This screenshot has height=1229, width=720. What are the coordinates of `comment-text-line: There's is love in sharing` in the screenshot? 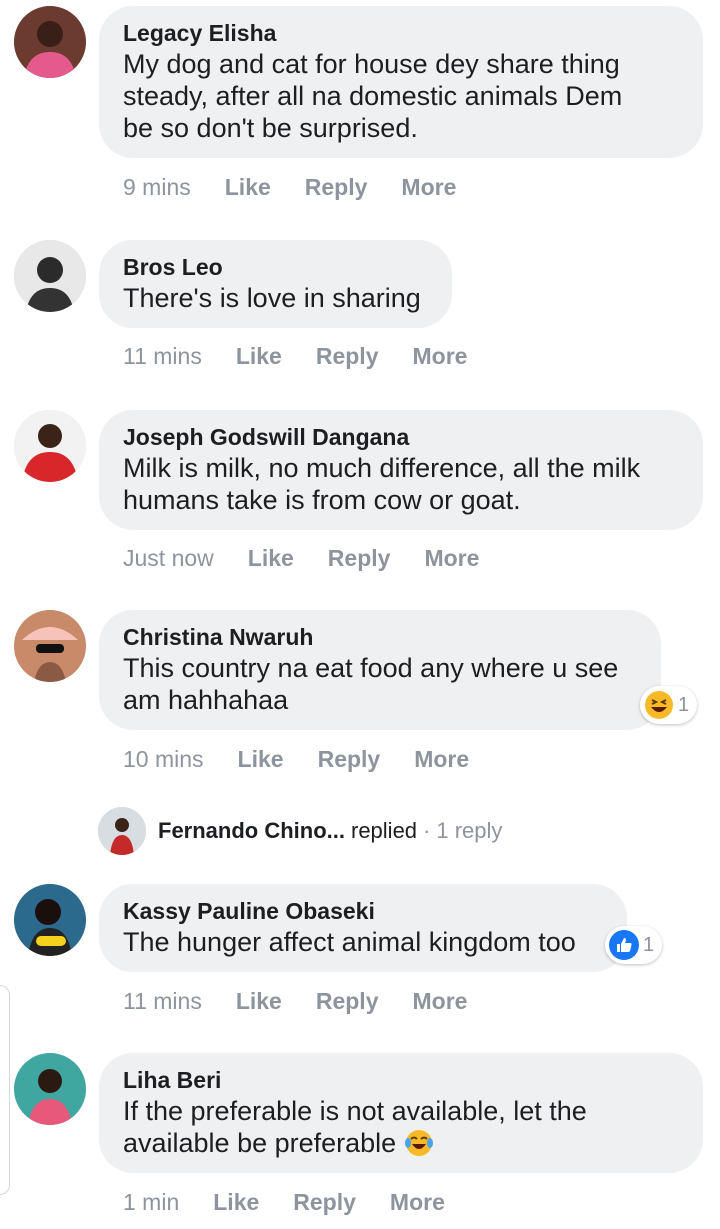 It's located at (272, 298).